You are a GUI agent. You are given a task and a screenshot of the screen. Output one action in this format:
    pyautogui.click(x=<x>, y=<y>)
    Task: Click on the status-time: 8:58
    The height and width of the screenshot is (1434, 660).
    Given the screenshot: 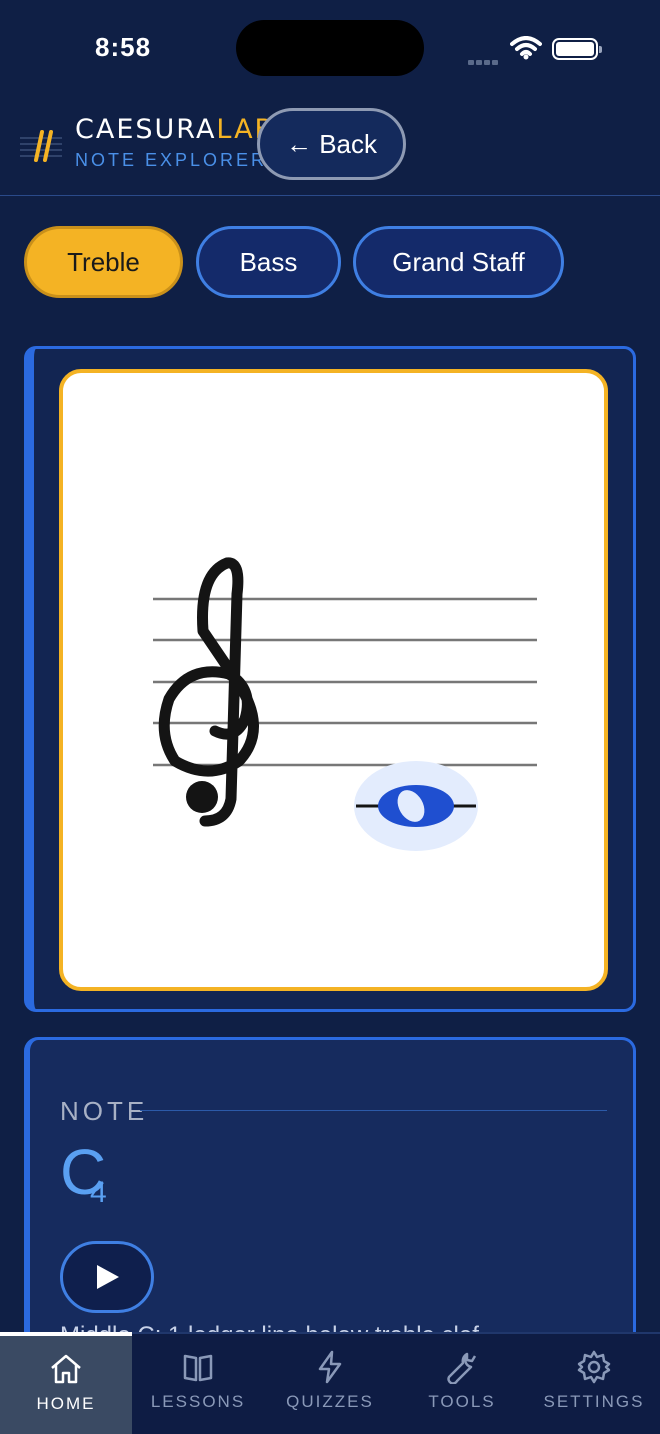 What is the action you would take?
    pyautogui.click(x=123, y=47)
    